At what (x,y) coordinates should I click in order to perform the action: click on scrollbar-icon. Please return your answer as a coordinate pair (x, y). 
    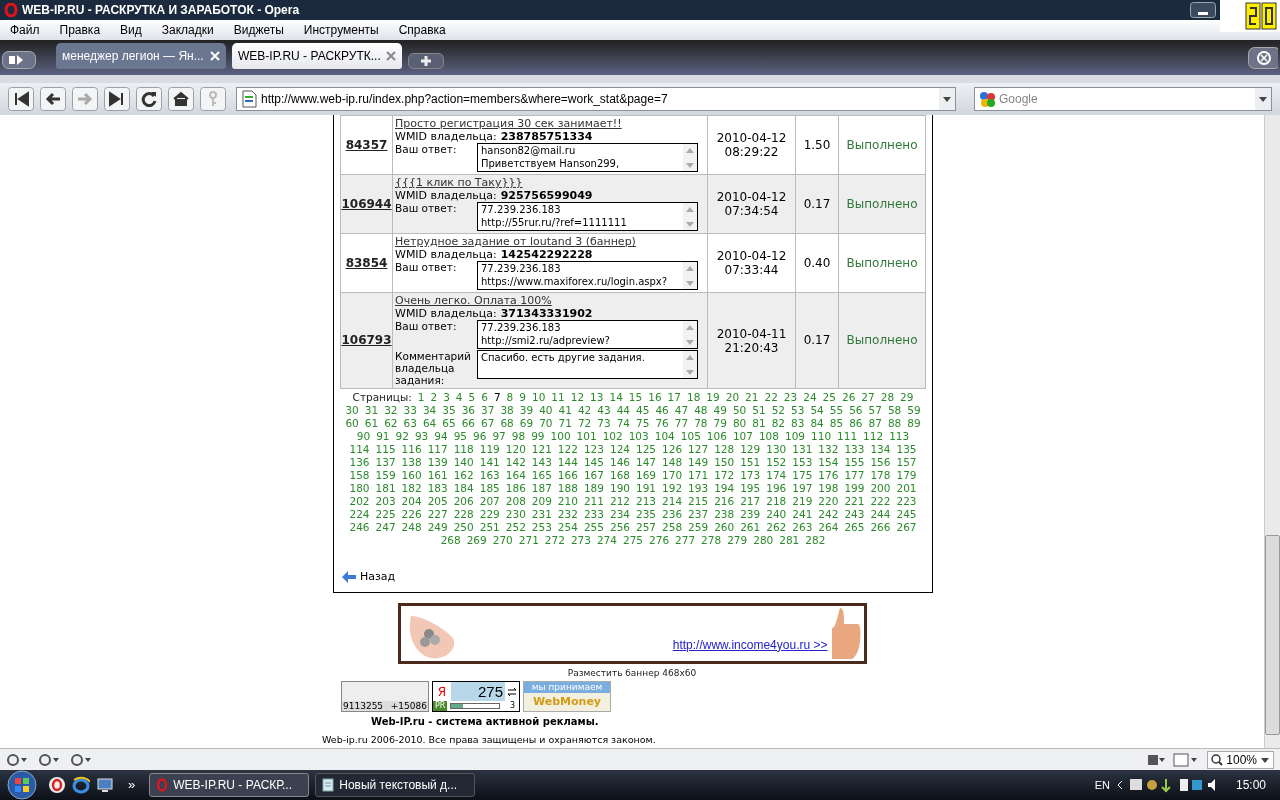
    Looking at the image, I should click on (690, 334).